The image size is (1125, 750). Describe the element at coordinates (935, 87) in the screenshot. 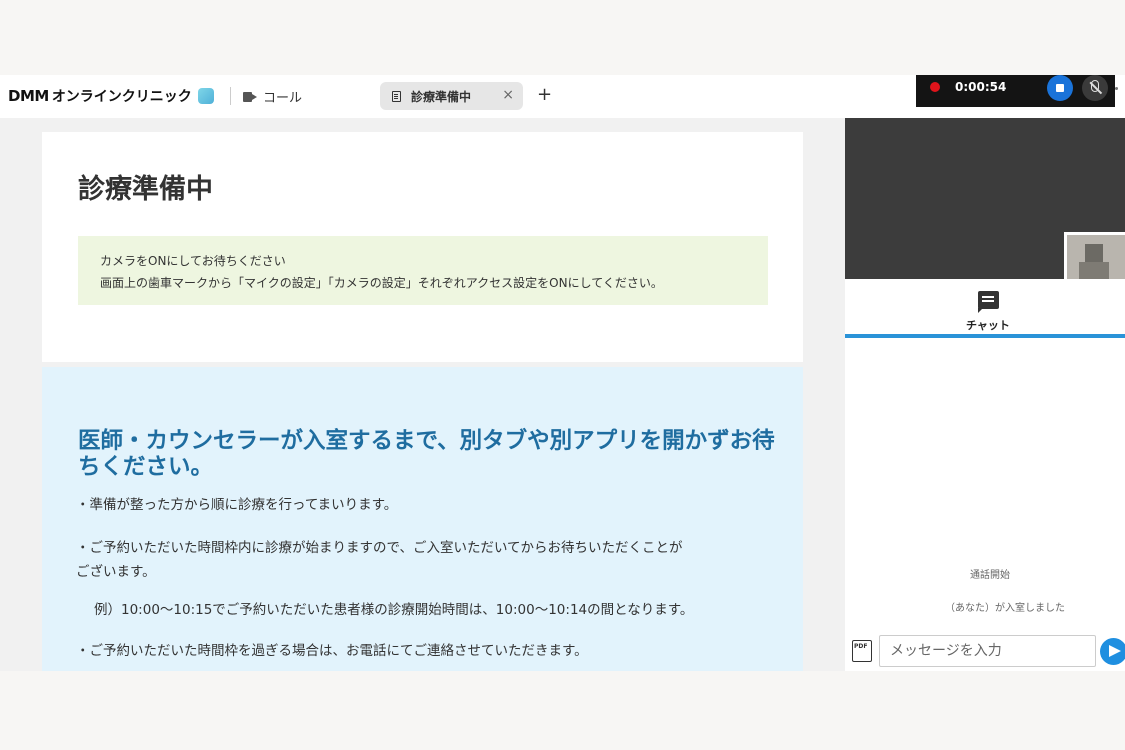

I see `recording-dot-icon` at that location.